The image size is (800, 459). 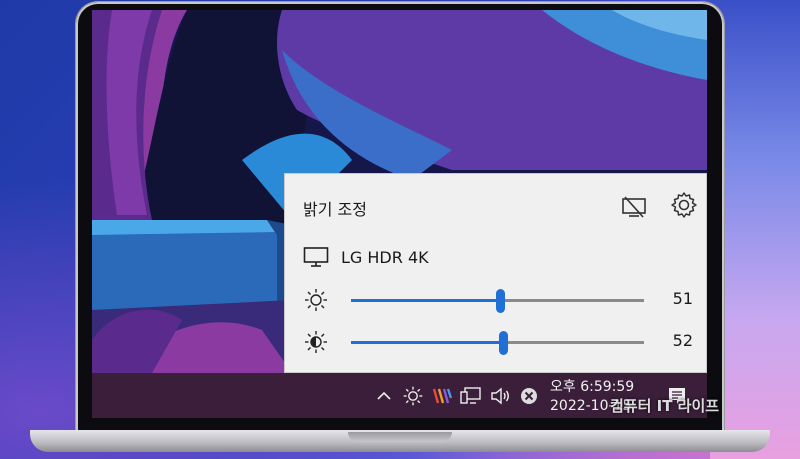 I want to click on app-tray-icon, so click(x=442, y=395).